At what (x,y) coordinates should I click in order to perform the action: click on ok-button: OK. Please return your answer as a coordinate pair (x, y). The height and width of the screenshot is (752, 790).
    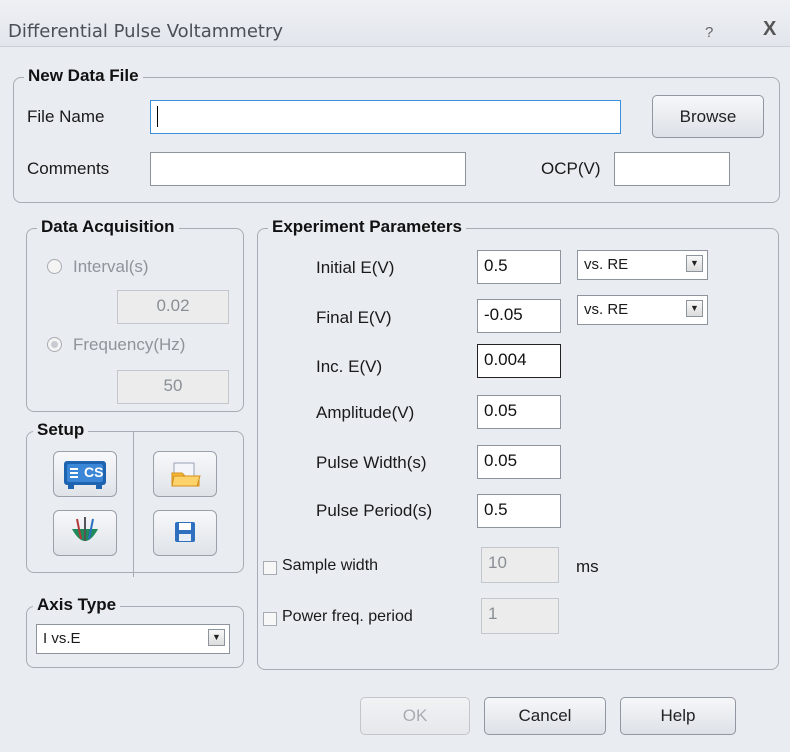
    Looking at the image, I should click on (415, 716).